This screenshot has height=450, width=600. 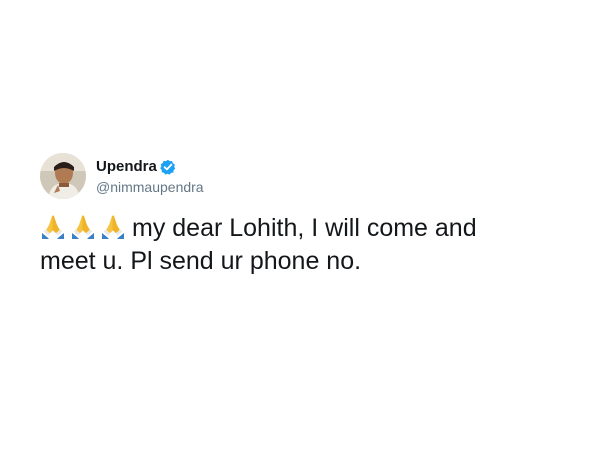 I want to click on tweet-header: Upendra @nimmaupendra, so click(x=300, y=176).